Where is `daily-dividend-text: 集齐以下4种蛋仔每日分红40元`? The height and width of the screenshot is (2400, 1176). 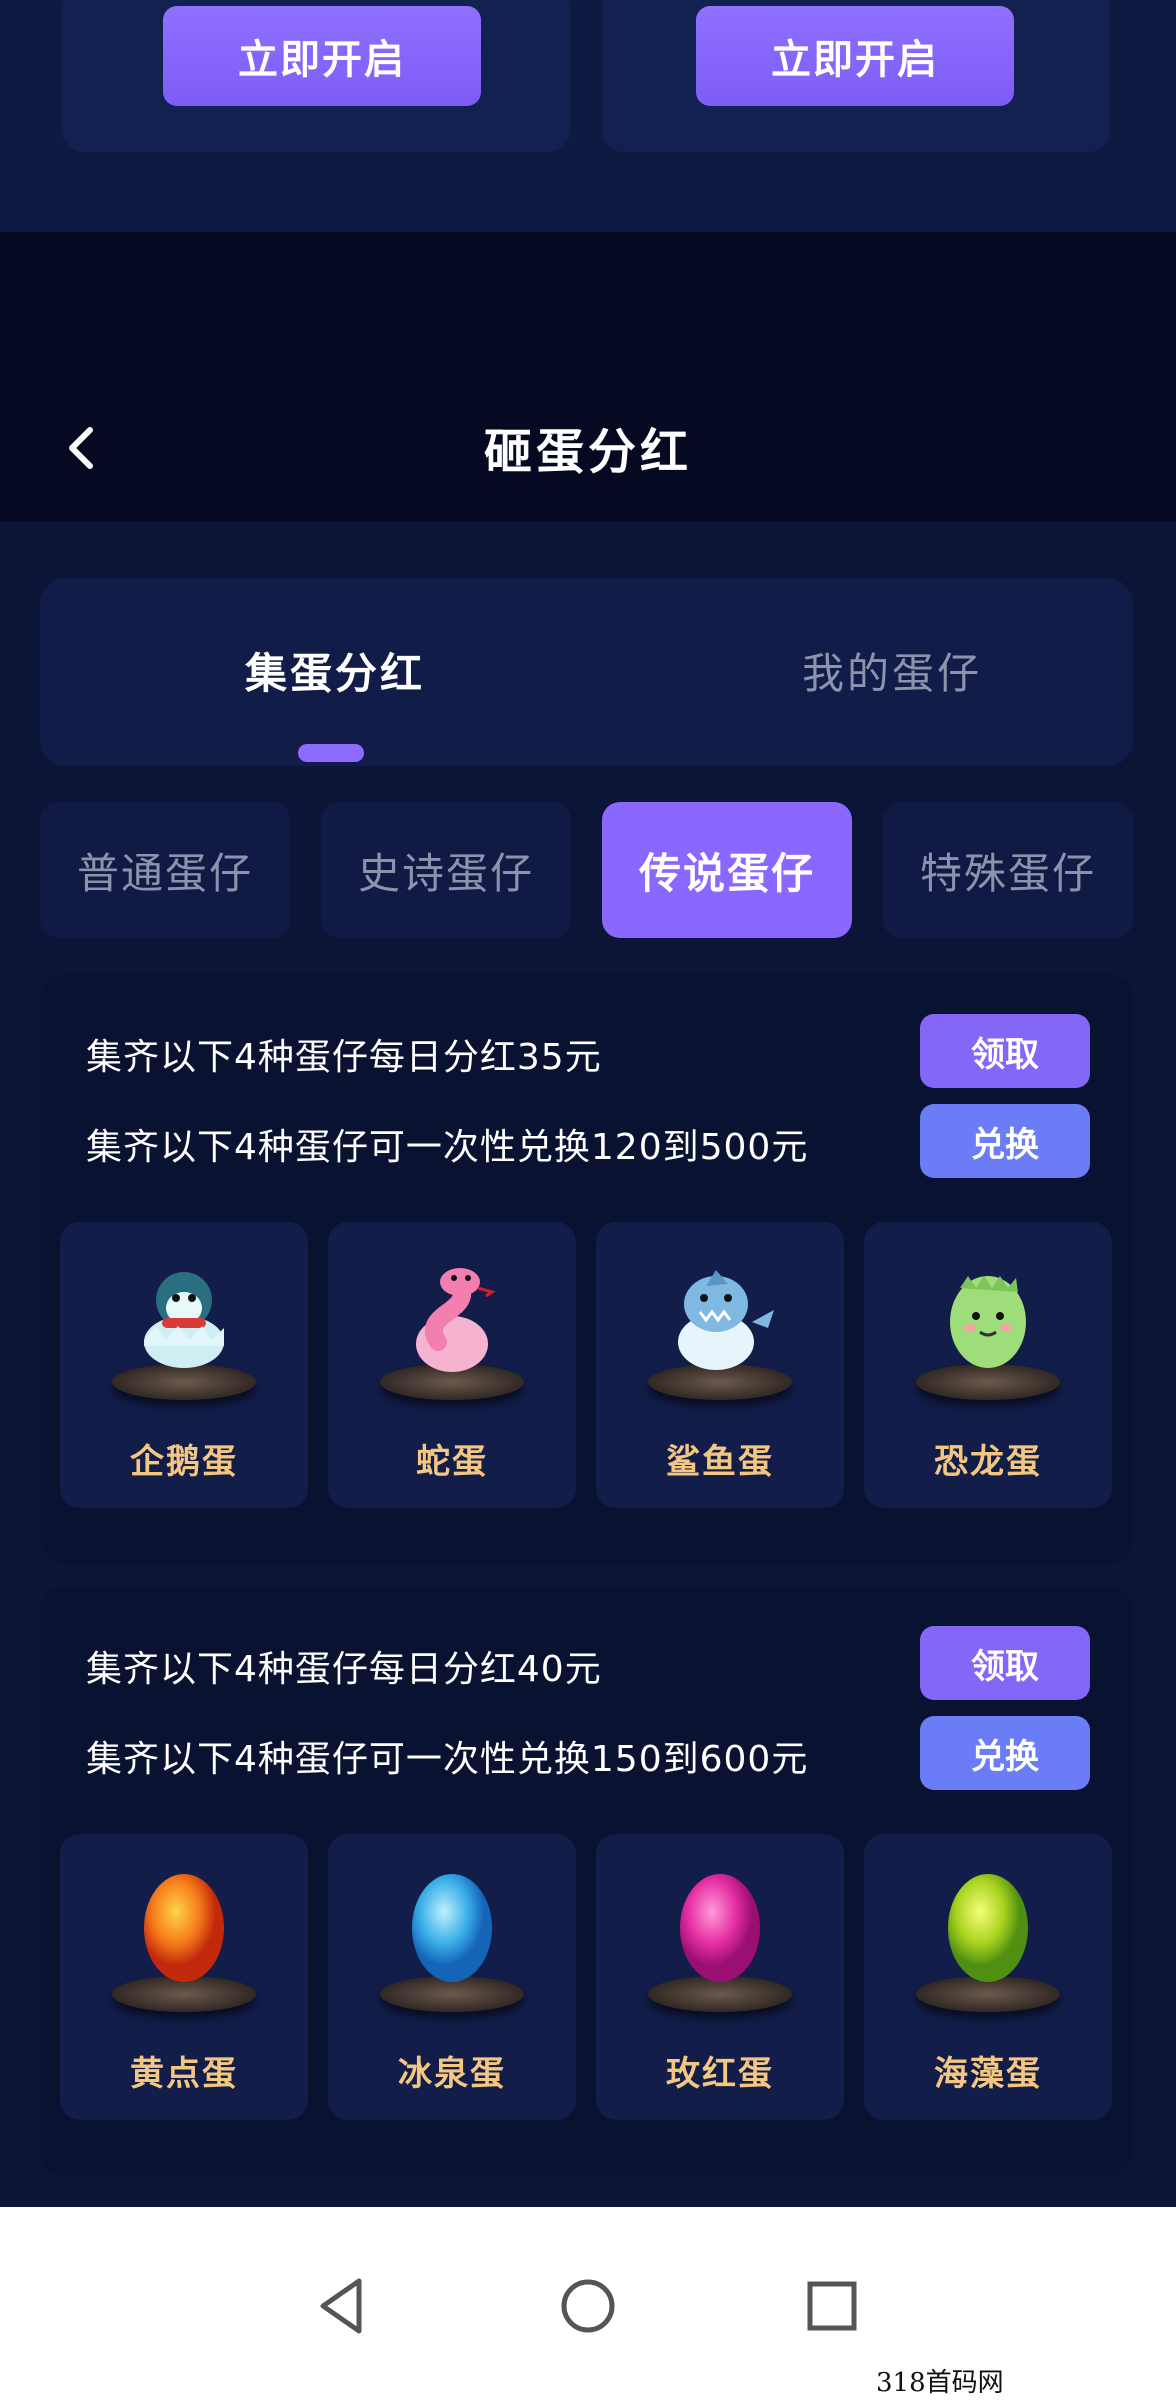
daily-dividend-text: 集齐以下4种蛋仔每日分红40元 is located at coordinates (344, 1669).